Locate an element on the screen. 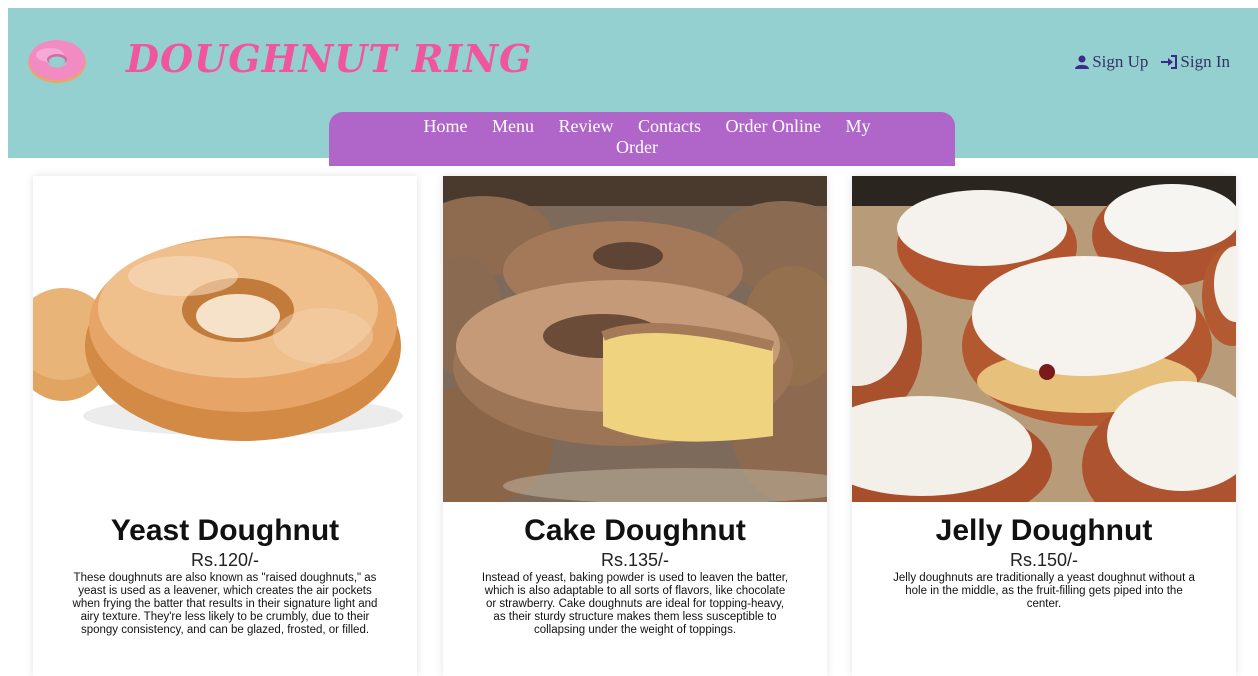  auth-links: Sign Up Sign In is located at coordinates (1152, 62).